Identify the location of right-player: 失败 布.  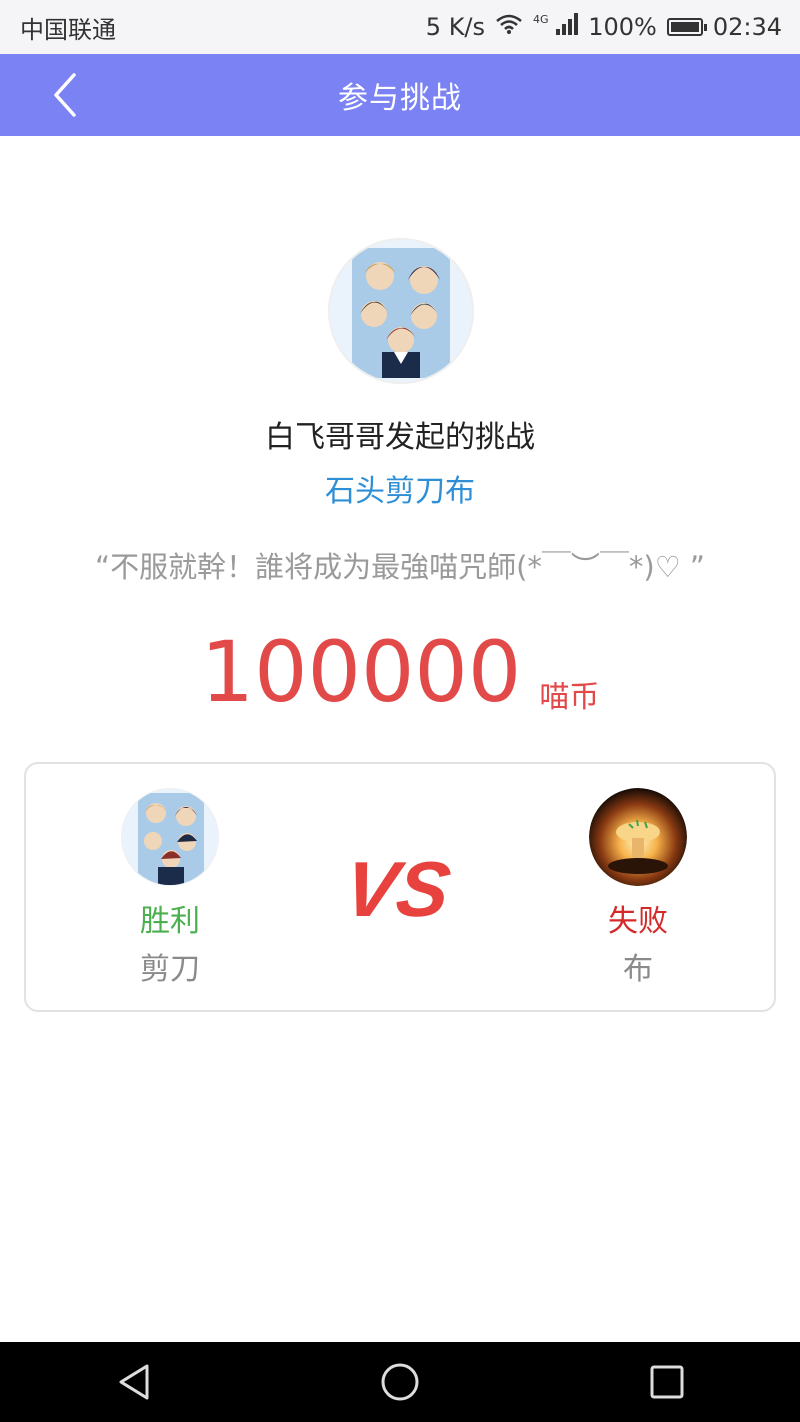
(638, 888).